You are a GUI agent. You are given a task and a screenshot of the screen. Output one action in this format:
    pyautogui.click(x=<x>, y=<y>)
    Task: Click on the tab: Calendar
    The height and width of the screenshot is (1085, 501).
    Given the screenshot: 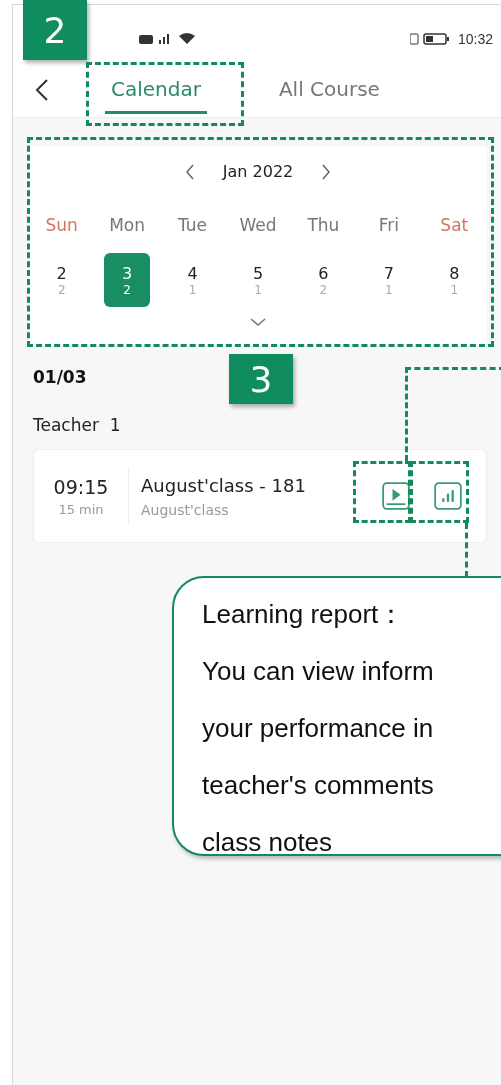 What is the action you would take?
    pyautogui.click(x=156, y=92)
    